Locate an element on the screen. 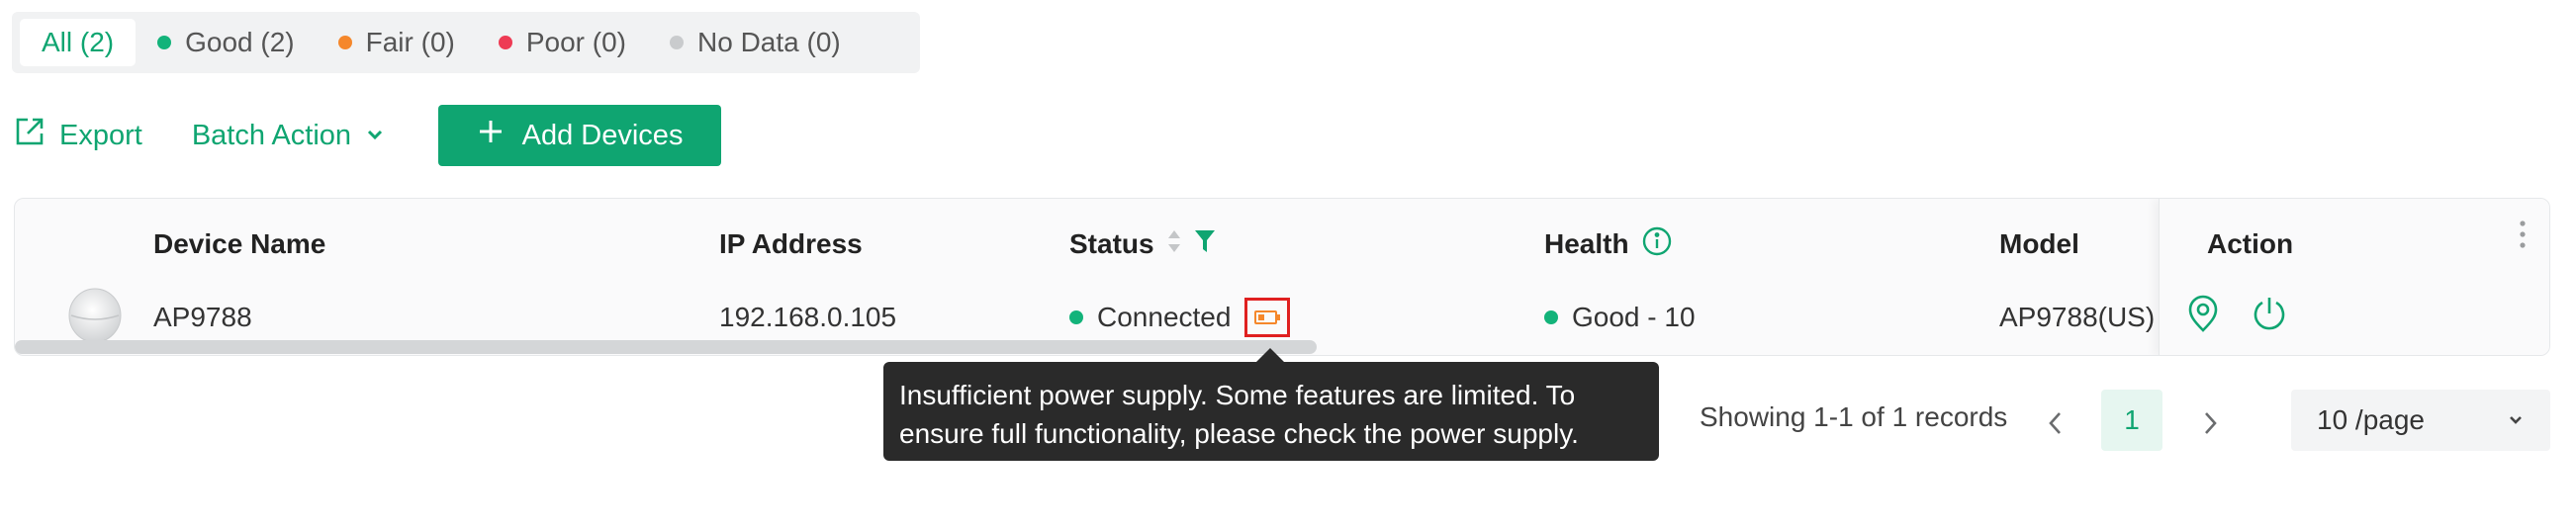 The image size is (2576, 530). status-text: Connected is located at coordinates (1164, 317).